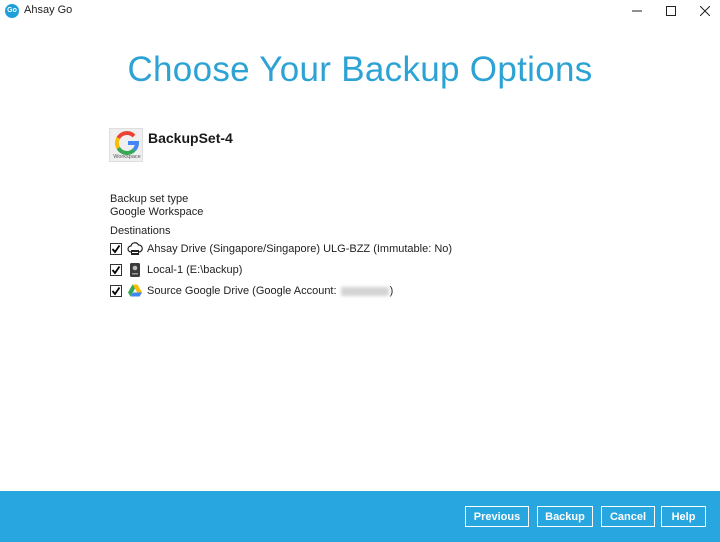  I want to click on set-type-value: Google Workspace, so click(157, 212).